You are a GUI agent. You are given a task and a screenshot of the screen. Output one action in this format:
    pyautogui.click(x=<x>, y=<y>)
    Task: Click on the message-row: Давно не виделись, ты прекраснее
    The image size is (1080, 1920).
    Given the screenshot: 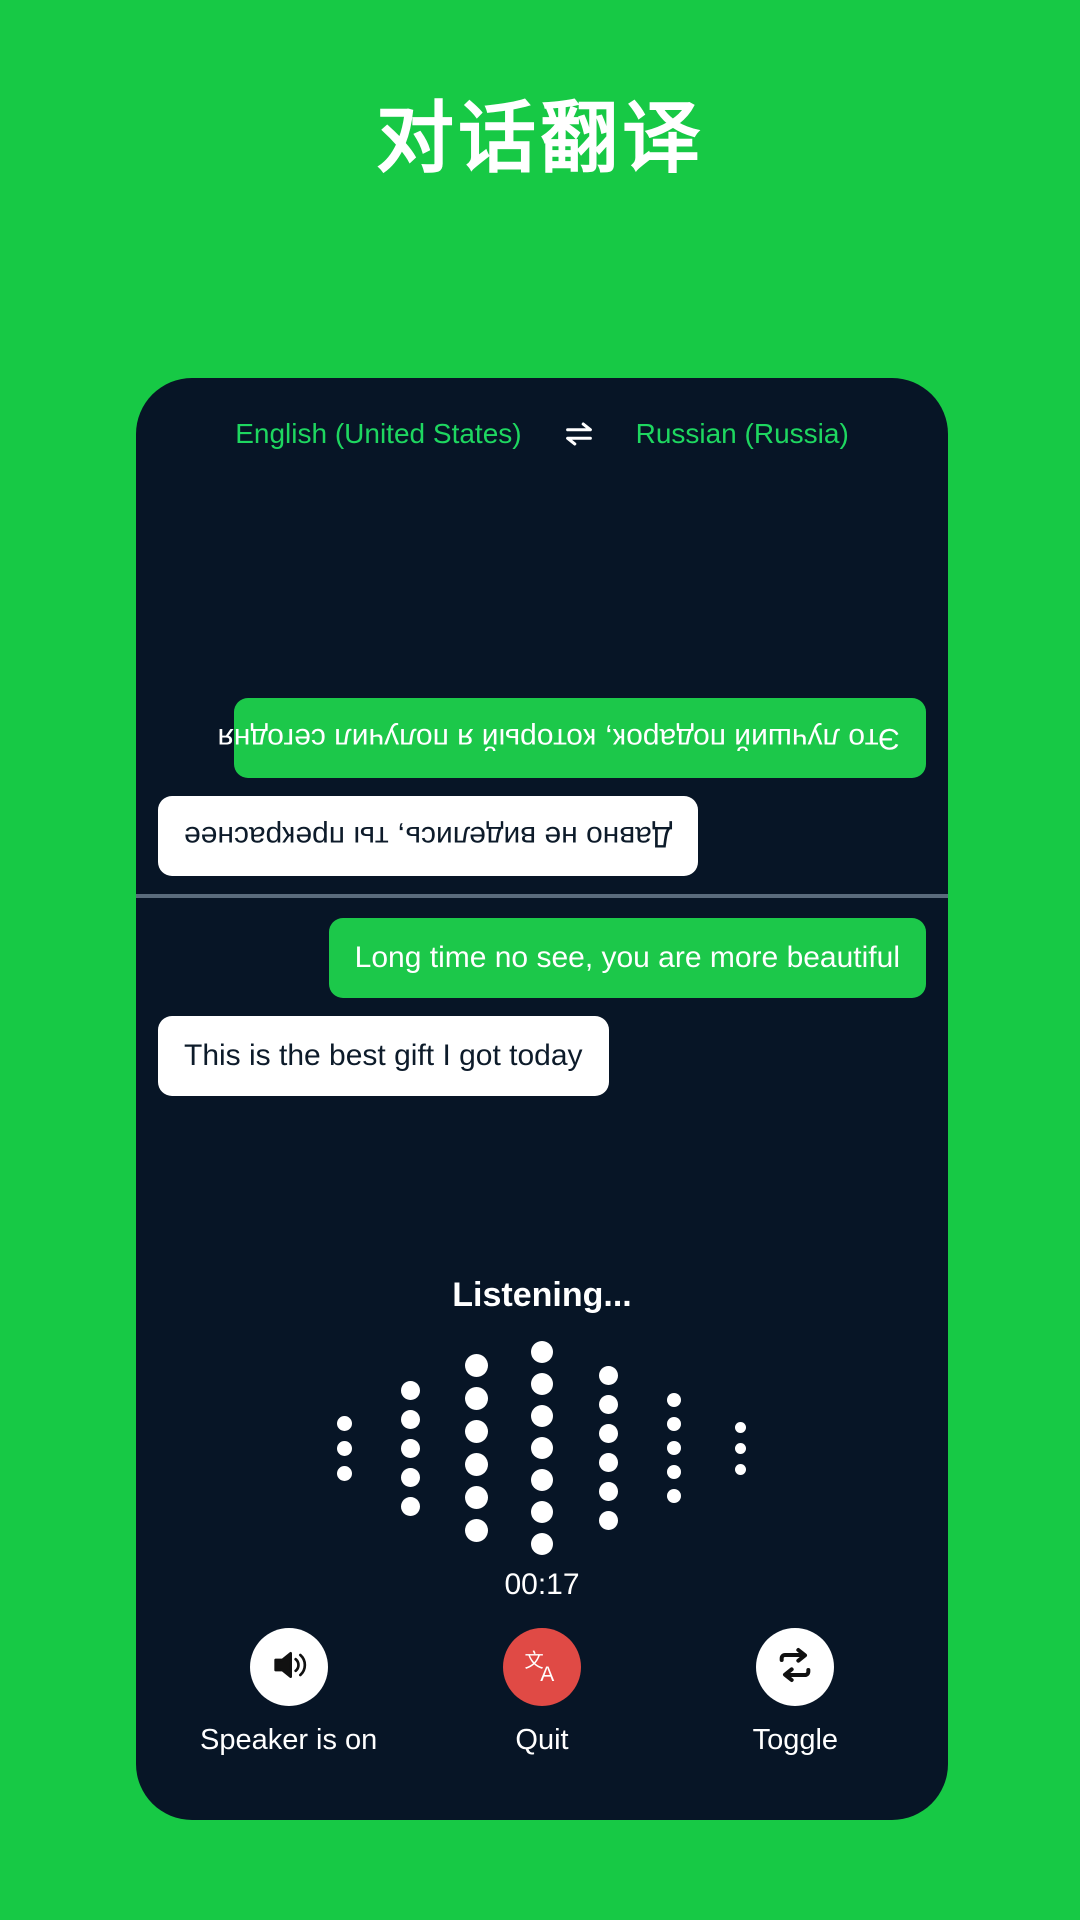 What is the action you would take?
    pyautogui.click(x=542, y=836)
    